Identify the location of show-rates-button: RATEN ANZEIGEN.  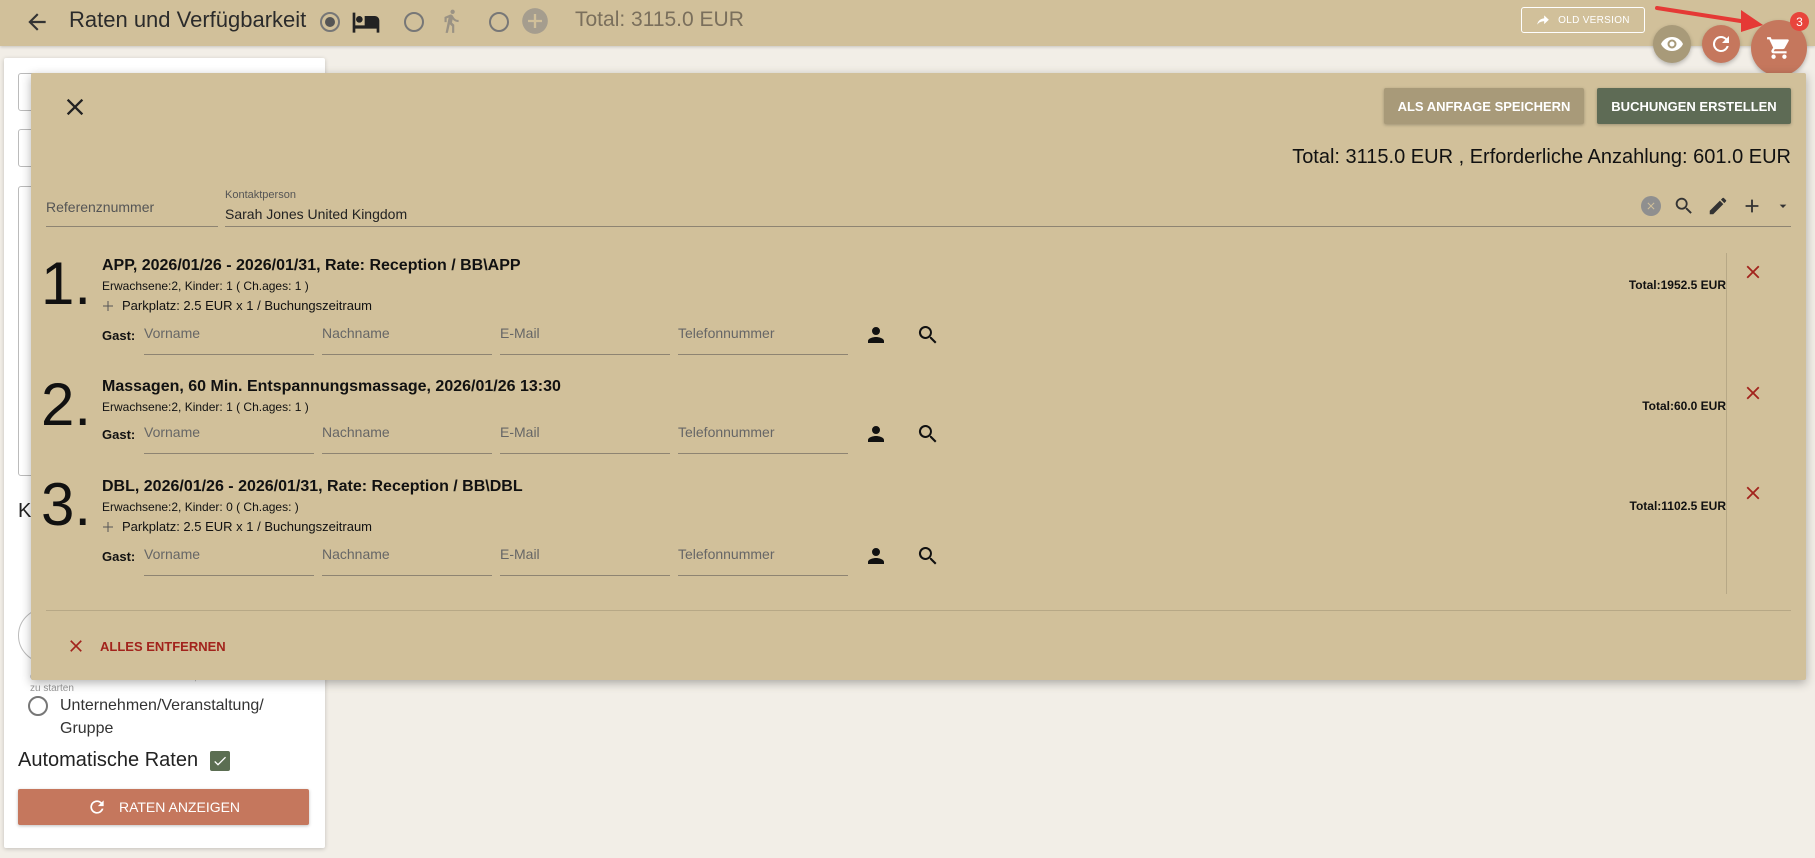
(163, 807).